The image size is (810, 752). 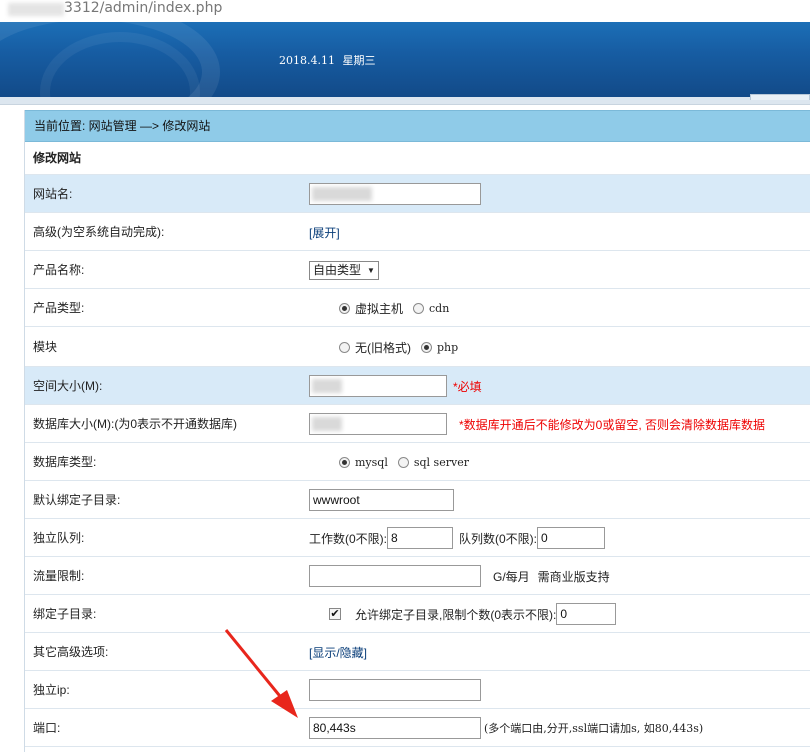 What do you see at coordinates (65, 462) in the screenshot?
I see `db-type-label: 数据库类型:` at bounding box center [65, 462].